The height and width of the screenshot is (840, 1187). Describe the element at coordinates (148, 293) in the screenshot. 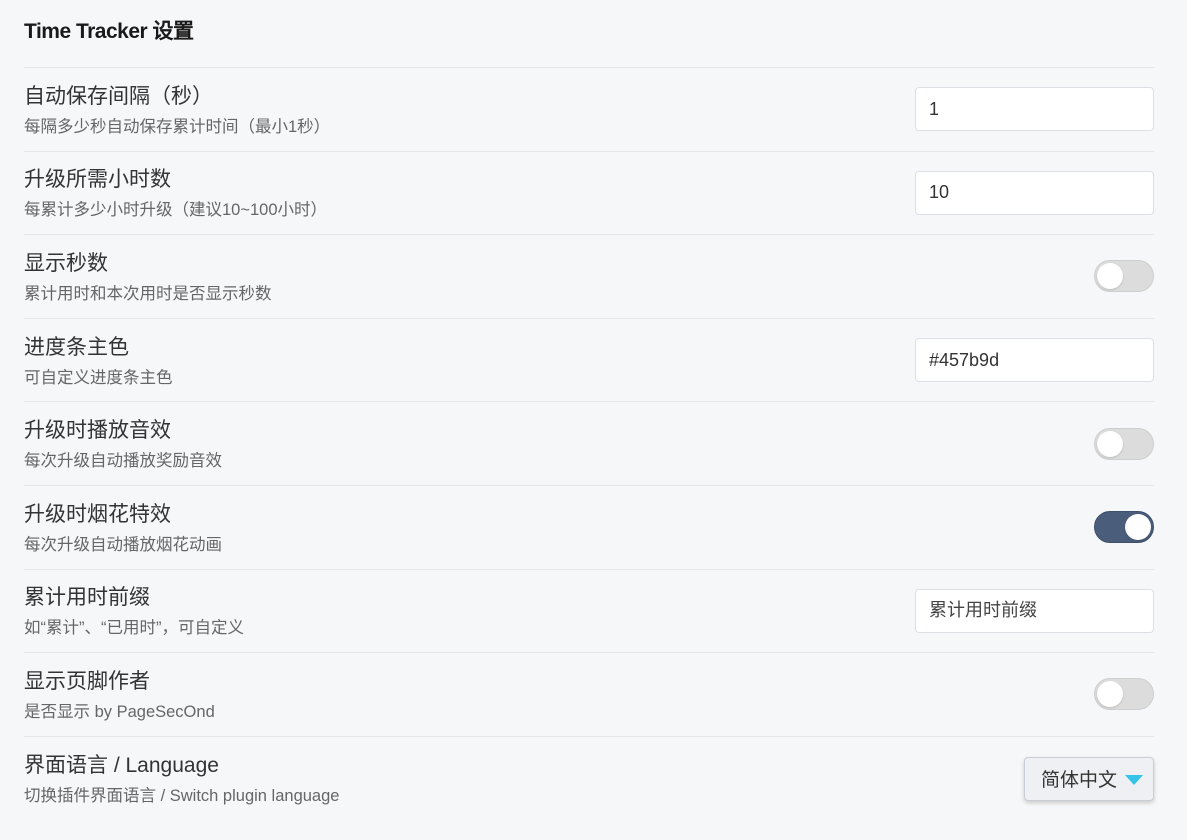

I see `setting-description: 累计用时和本次用时是否显示秒数` at that location.